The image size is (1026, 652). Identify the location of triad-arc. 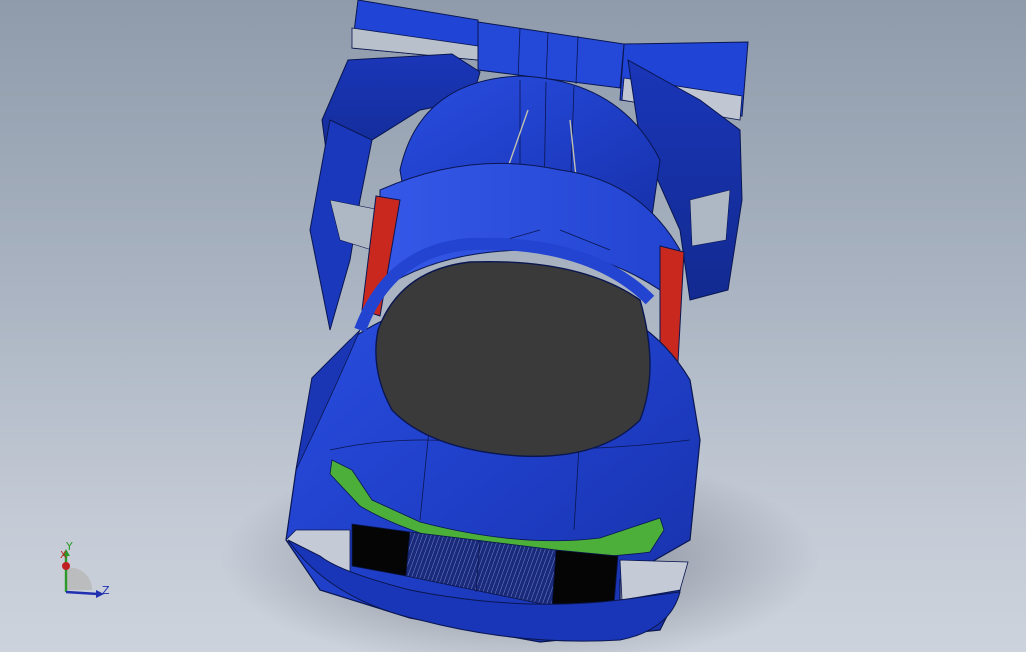
(79, 578).